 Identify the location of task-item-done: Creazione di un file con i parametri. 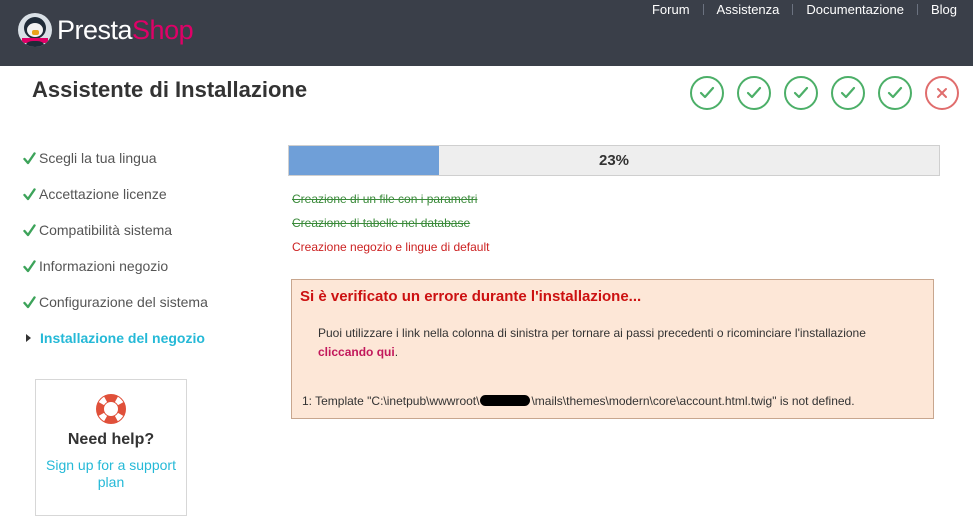
(385, 199).